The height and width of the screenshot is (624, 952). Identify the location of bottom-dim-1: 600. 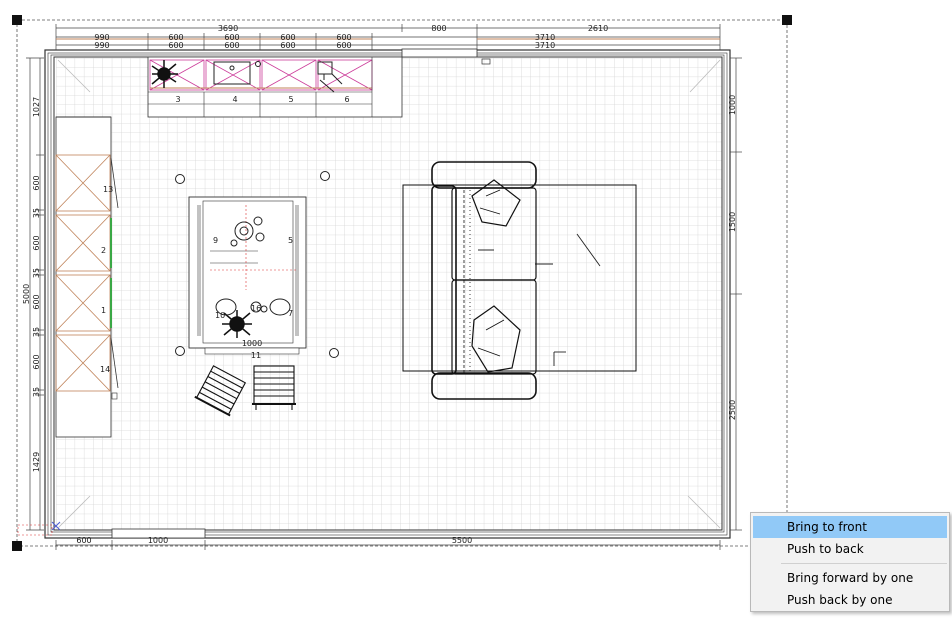
(83, 540).